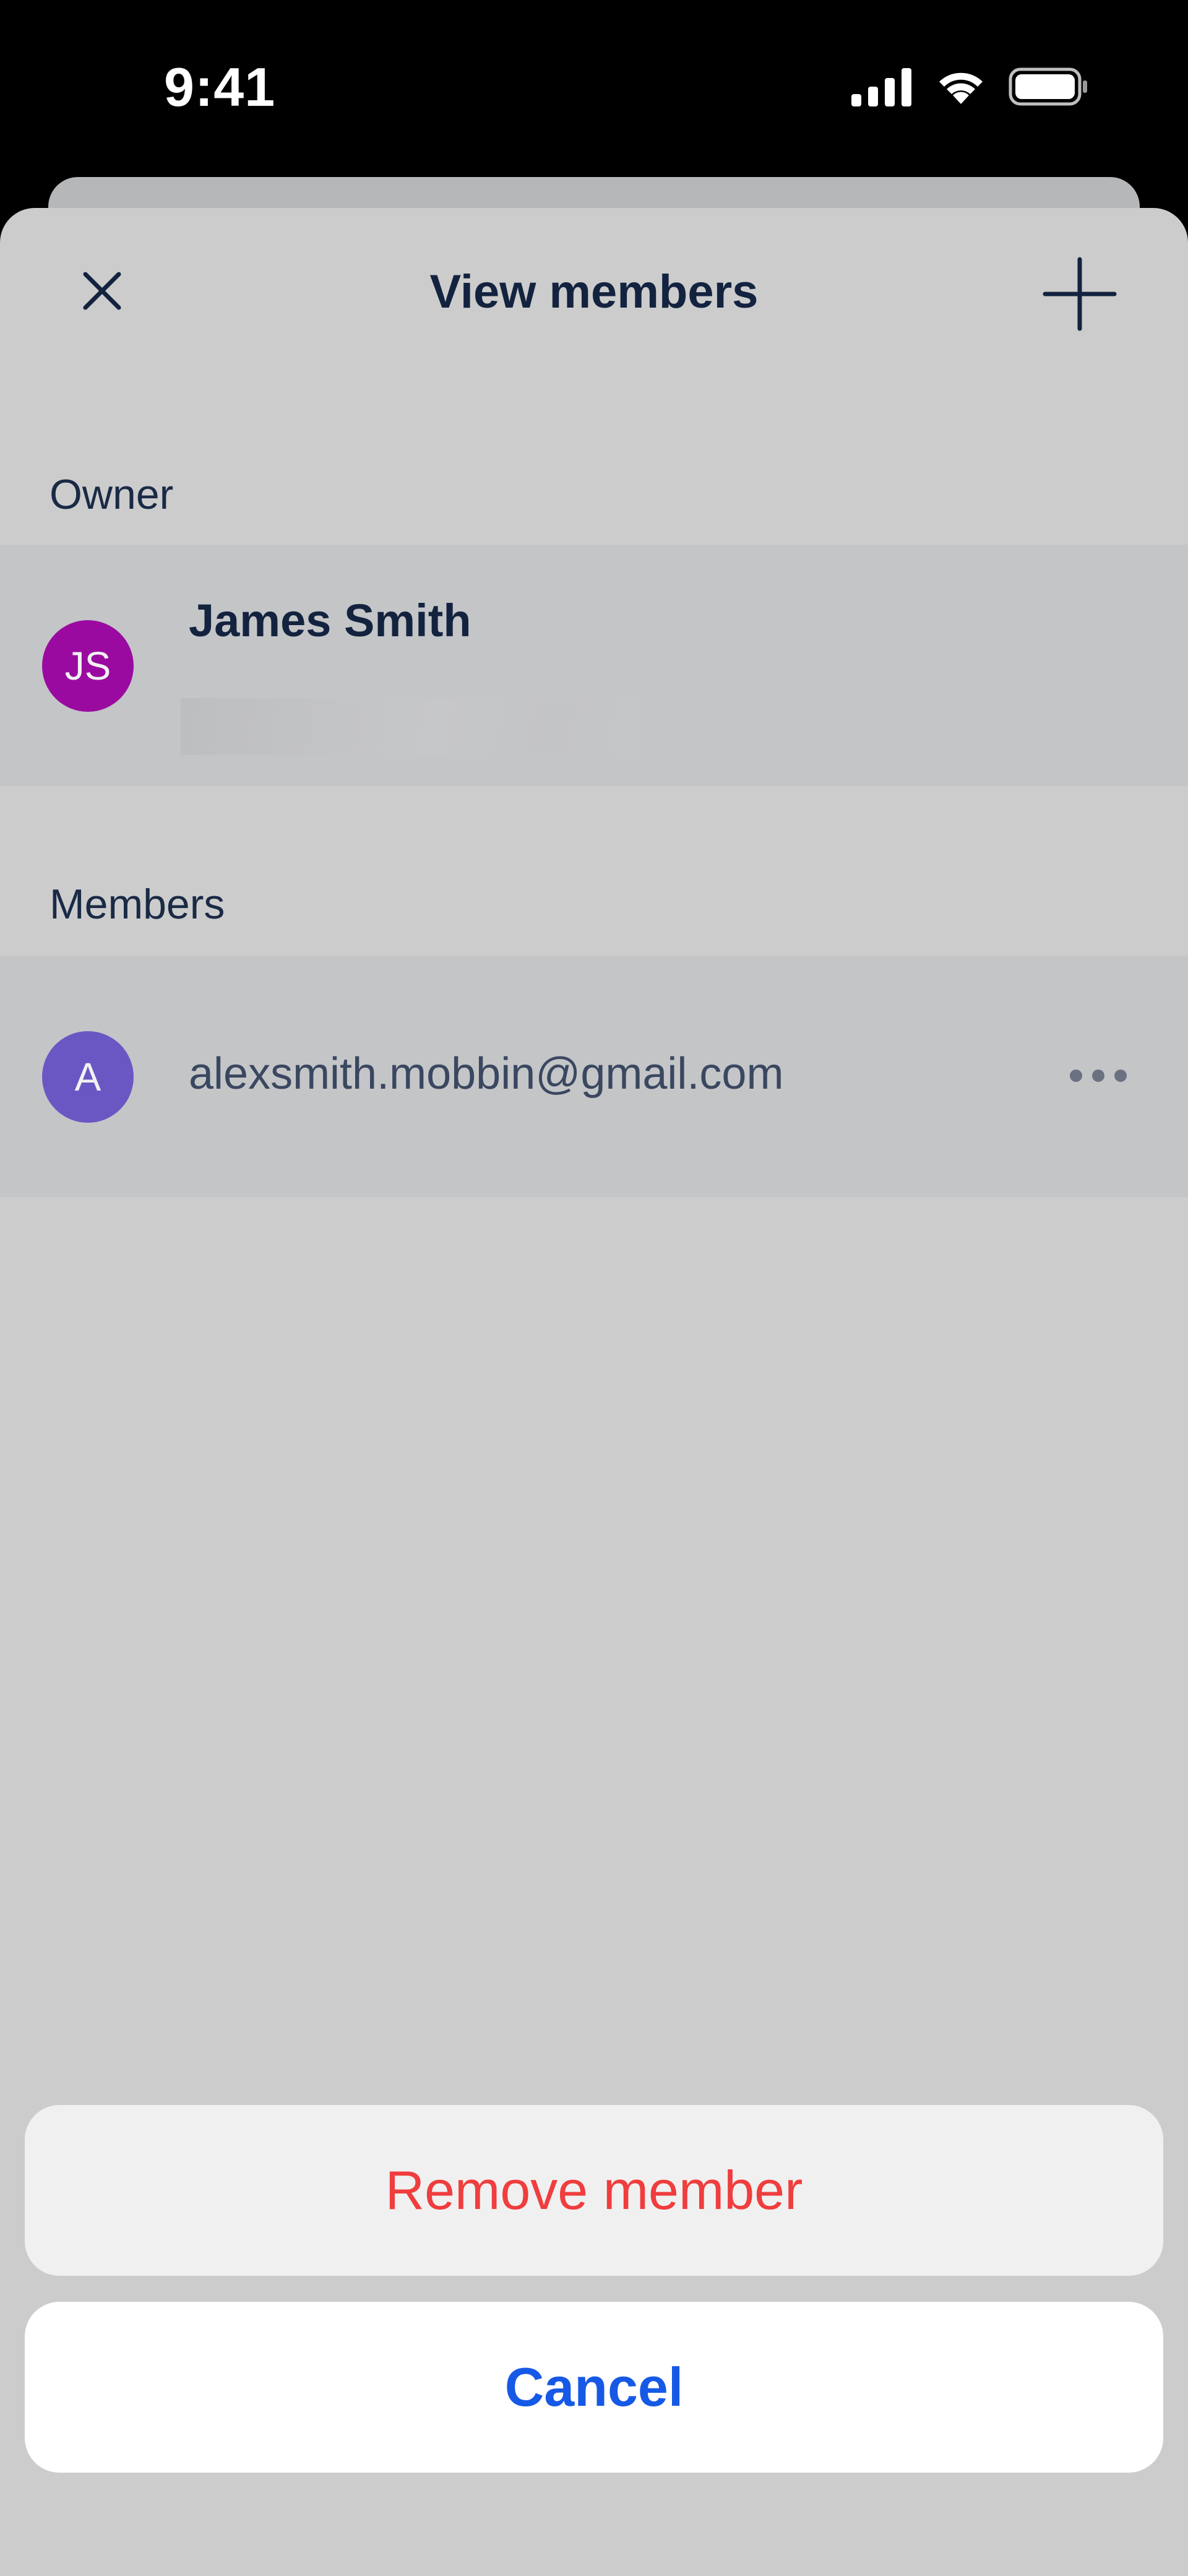 Image resolution: width=1188 pixels, height=2576 pixels. I want to click on status-bar: 9:41, so click(594, 89).